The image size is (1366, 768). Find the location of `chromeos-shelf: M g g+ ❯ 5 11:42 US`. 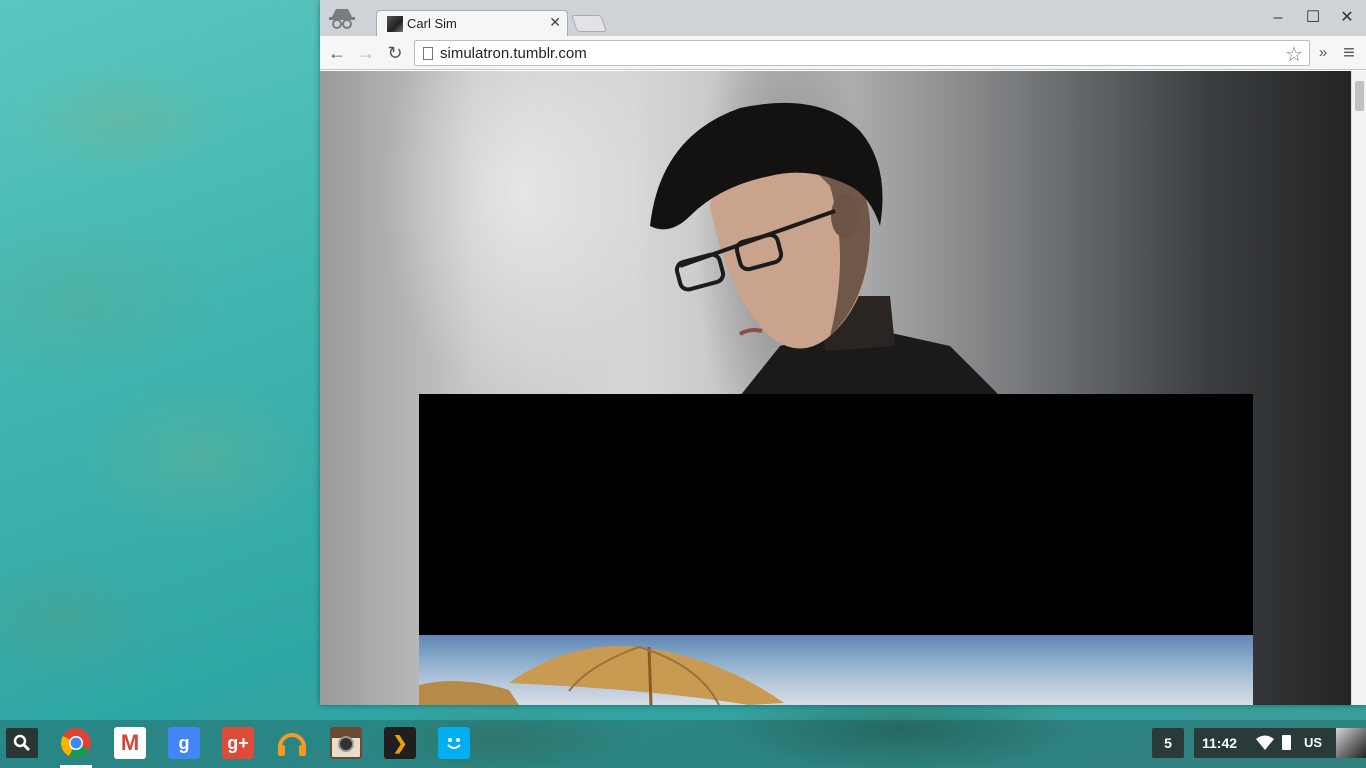

chromeos-shelf: M g g+ ❯ 5 11:42 US is located at coordinates (683, 744).